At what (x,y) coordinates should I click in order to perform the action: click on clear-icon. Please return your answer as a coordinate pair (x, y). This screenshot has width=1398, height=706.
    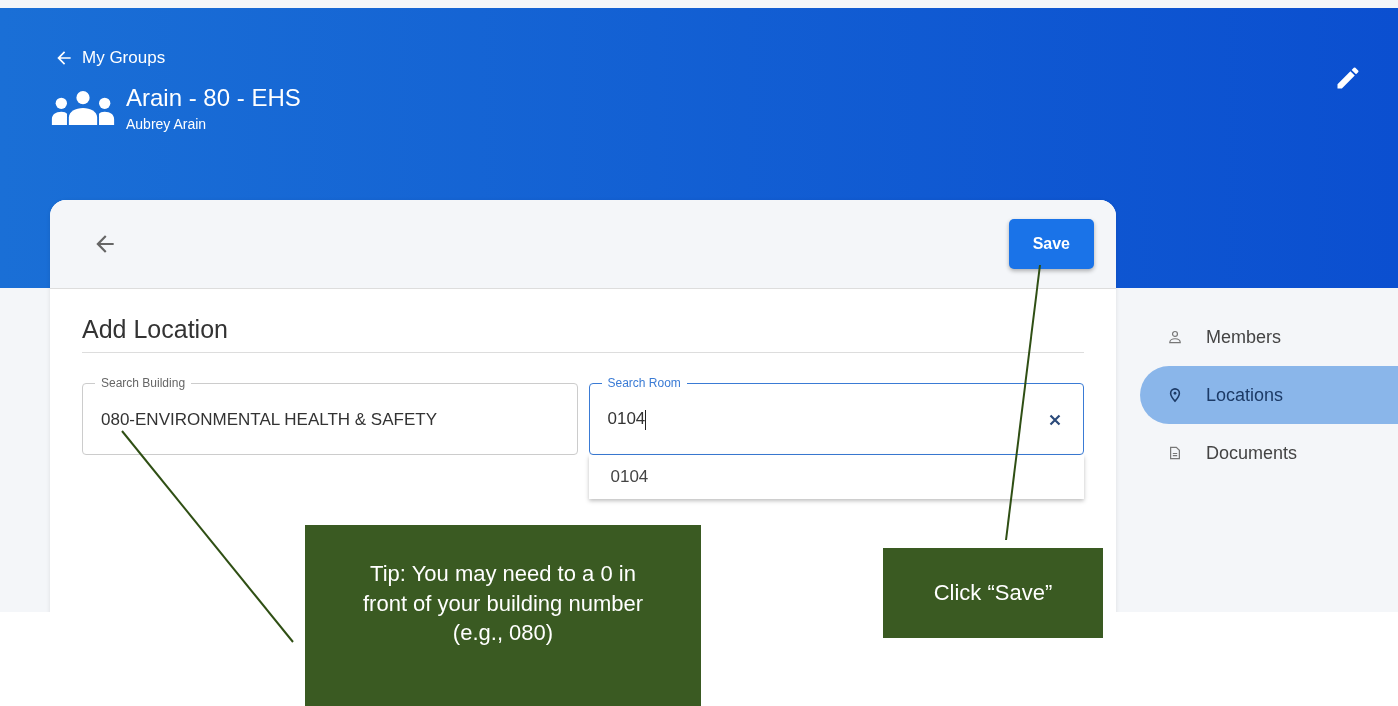
    Looking at the image, I should click on (1055, 419).